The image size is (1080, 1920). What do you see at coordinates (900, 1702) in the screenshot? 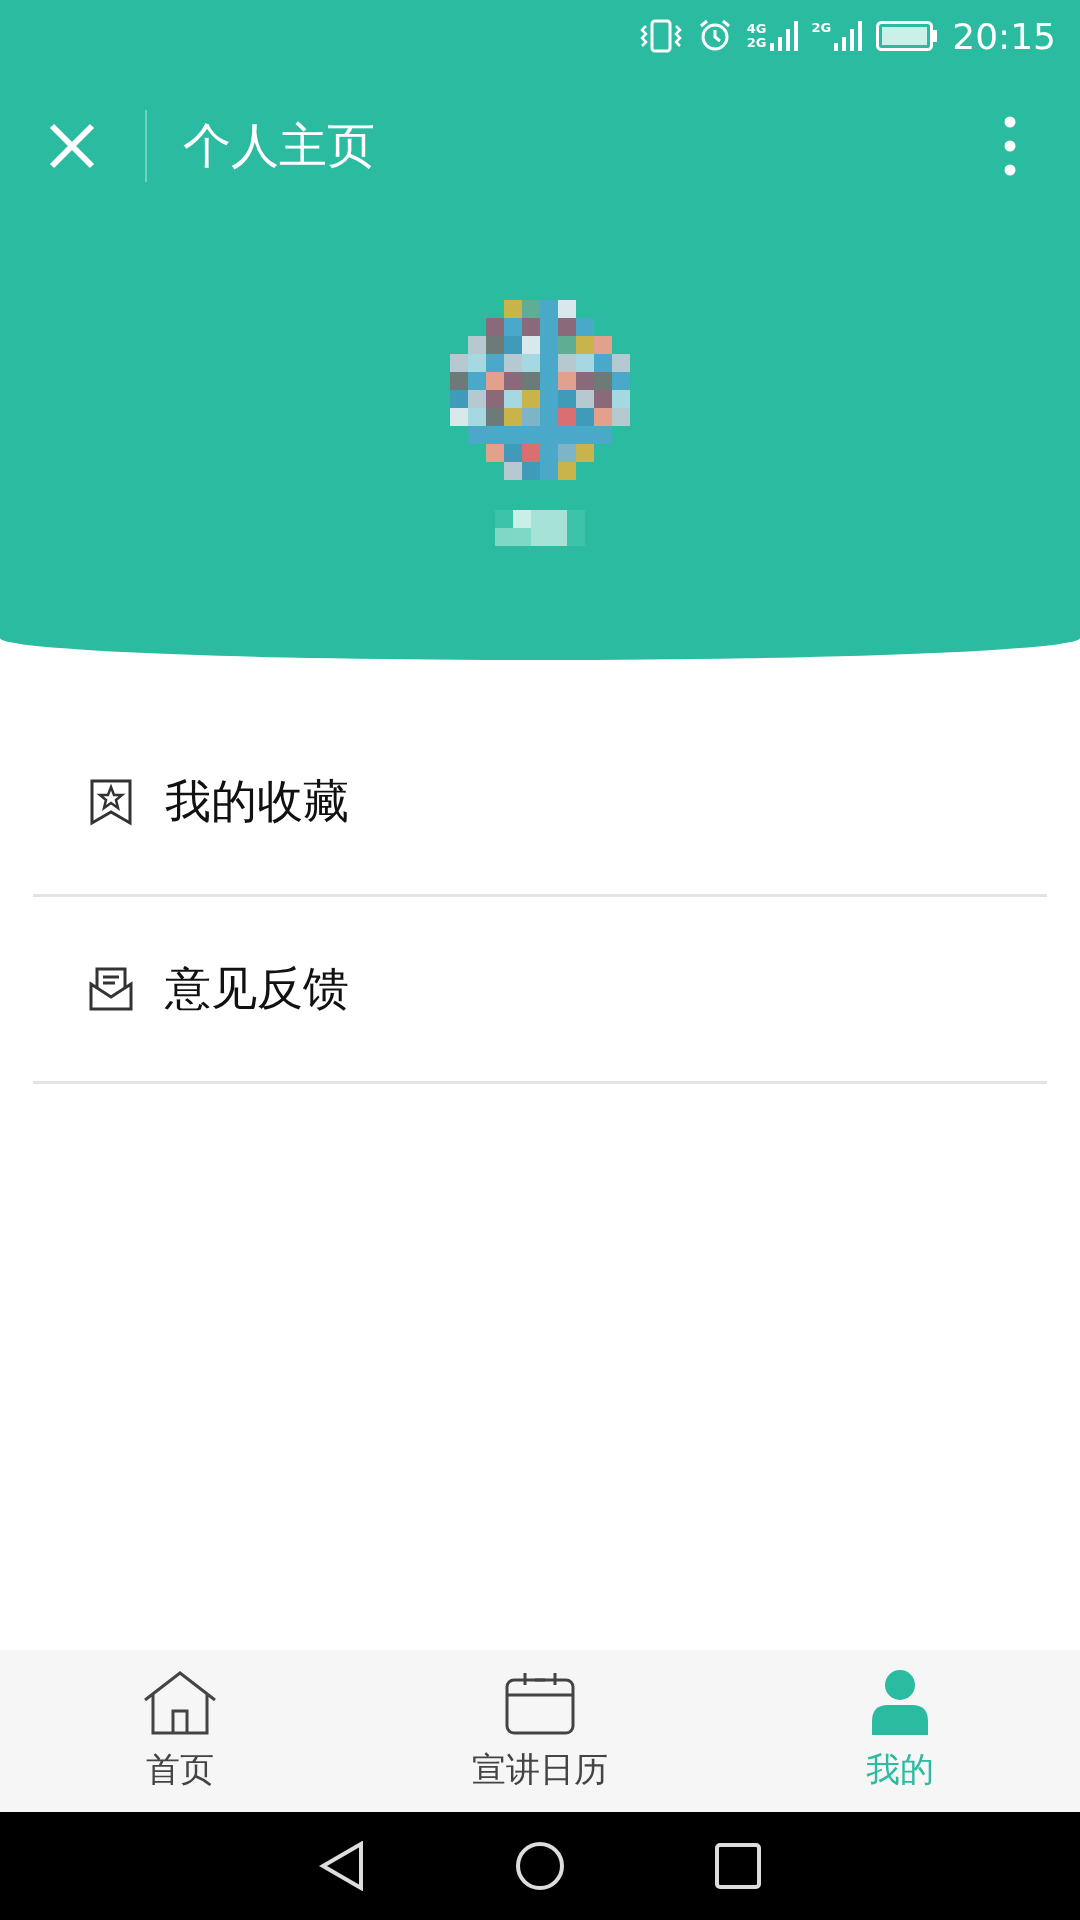
I see `person-icon` at bounding box center [900, 1702].